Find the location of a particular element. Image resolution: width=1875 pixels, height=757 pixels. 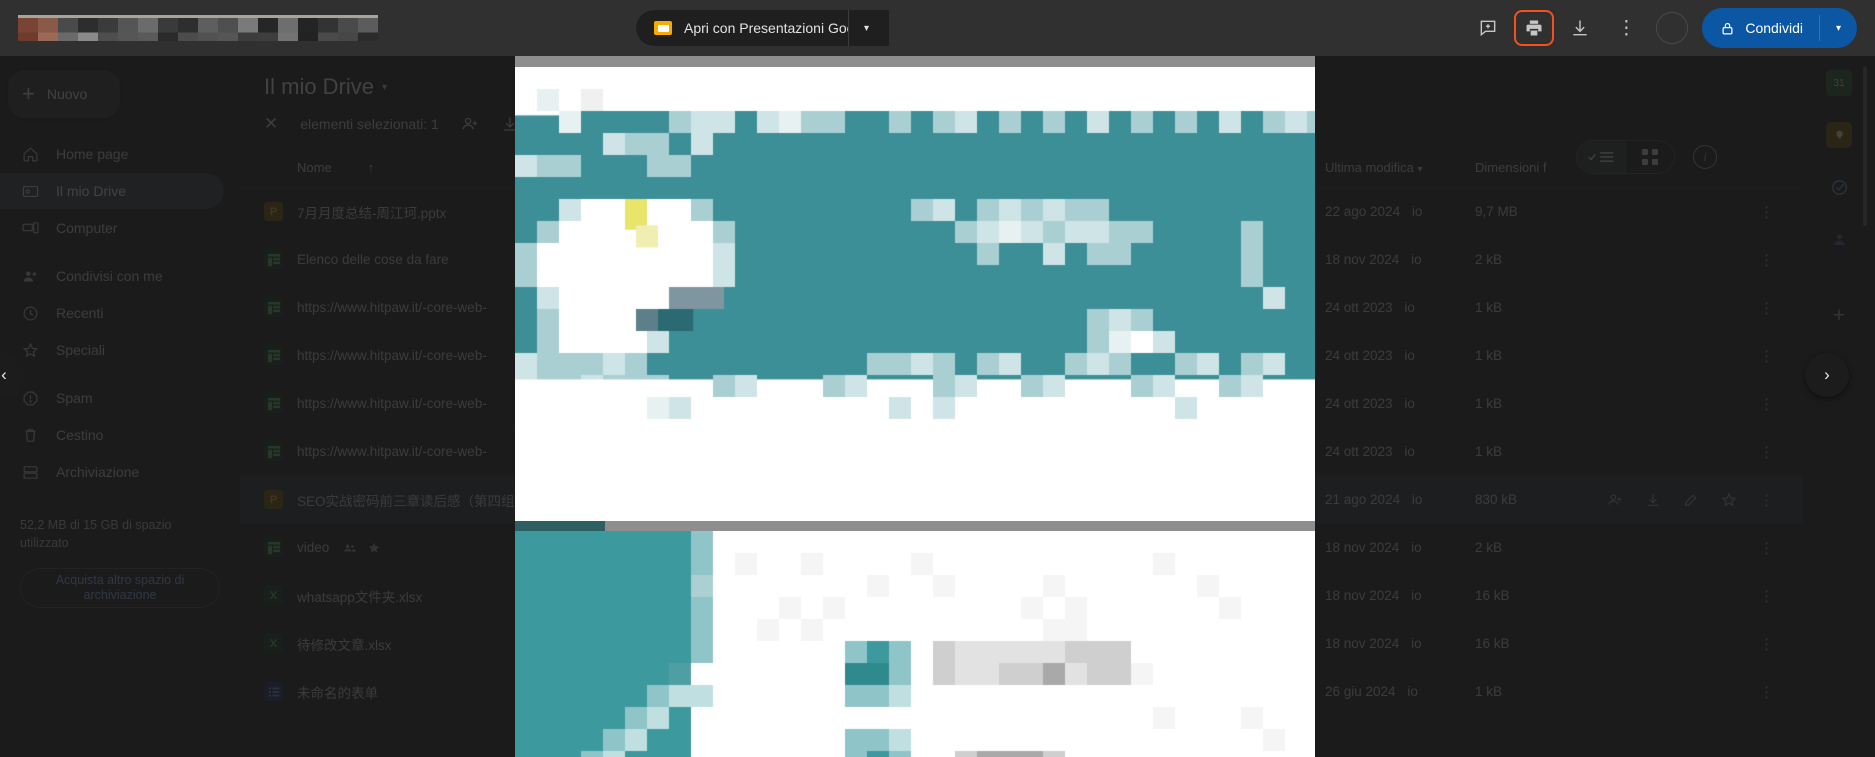

selection-count-label: elementi selezionati: 1 is located at coordinates (369, 124).